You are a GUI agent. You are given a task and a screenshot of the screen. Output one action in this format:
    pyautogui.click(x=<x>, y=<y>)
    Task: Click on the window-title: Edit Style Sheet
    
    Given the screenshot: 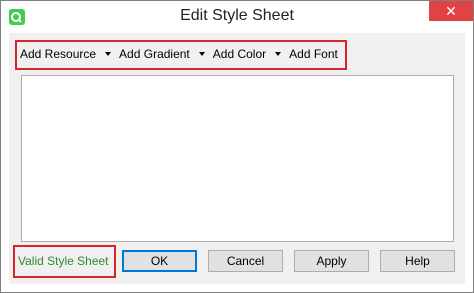 What is the action you would take?
    pyautogui.click(x=237, y=15)
    